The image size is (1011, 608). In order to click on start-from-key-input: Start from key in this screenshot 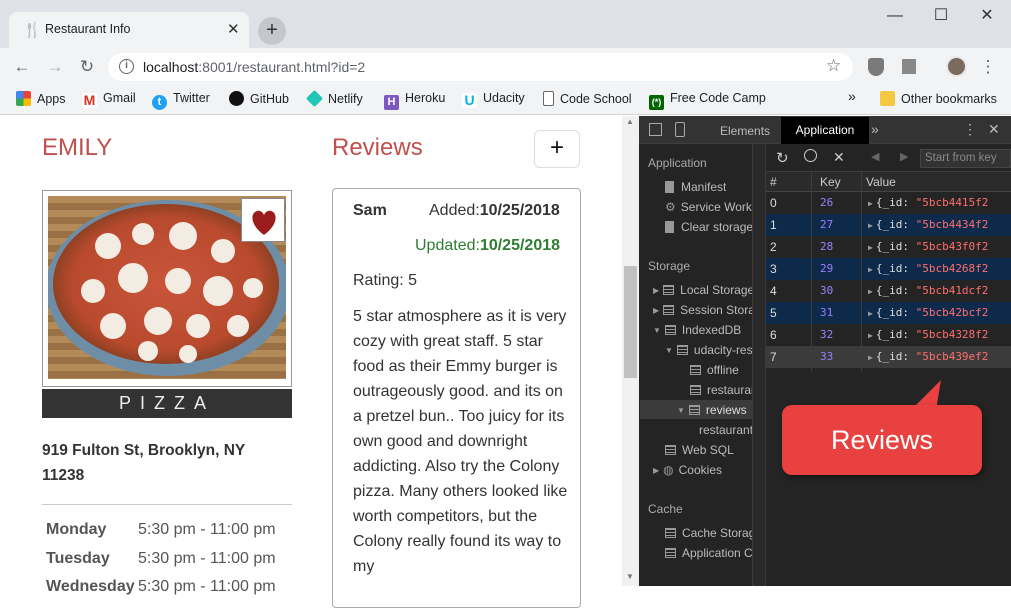, I will do `click(965, 158)`.